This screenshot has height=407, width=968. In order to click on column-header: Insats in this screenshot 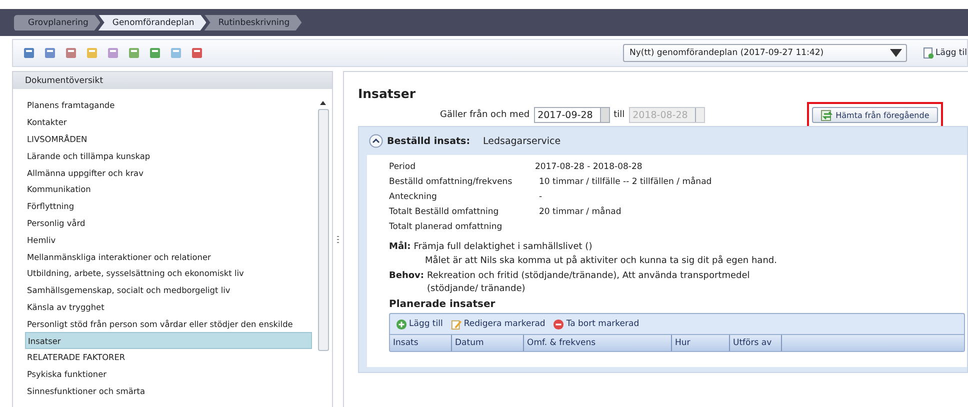, I will do `click(421, 343)`.